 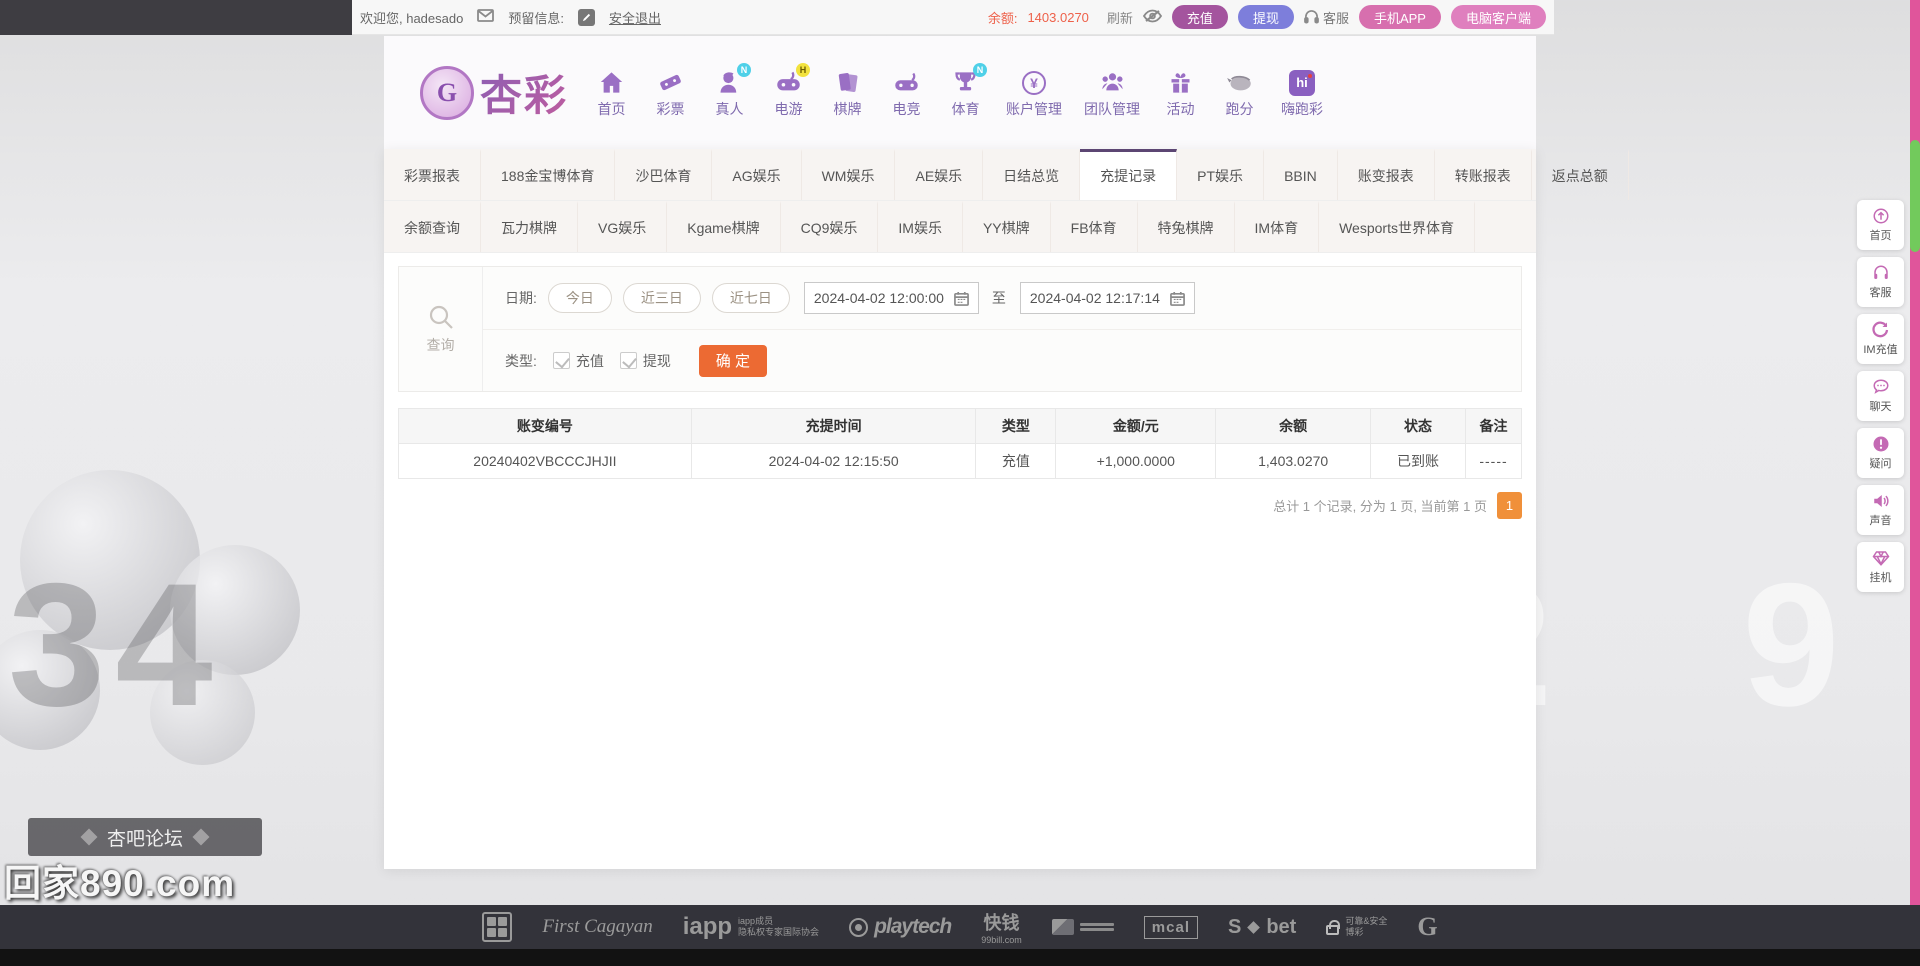 I want to click on calendar-icon, so click(x=961, y=298).